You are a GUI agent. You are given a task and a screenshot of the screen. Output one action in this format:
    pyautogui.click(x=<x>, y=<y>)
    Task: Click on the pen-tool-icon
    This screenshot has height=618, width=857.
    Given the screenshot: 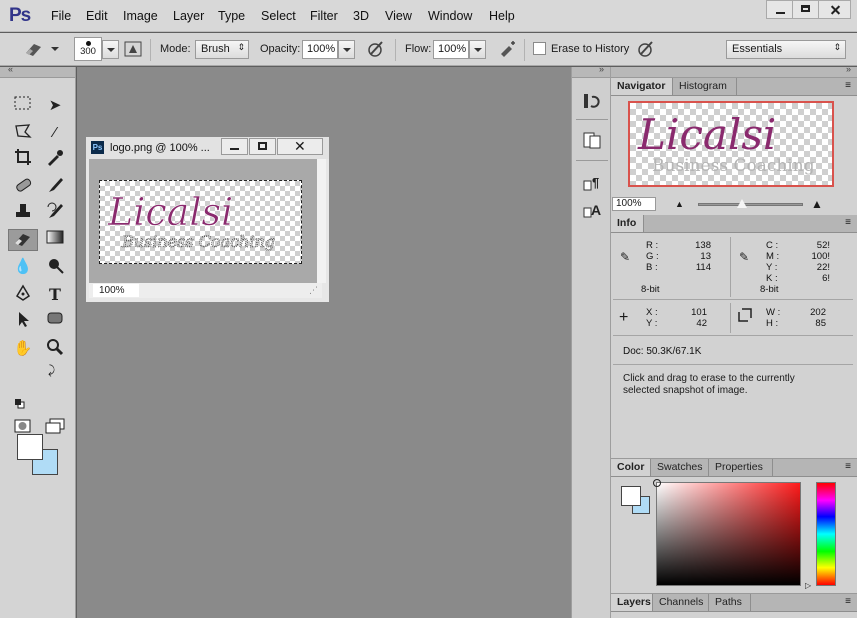 What is the action you would take?
    pyautogui.click(x=23, y=295)
    